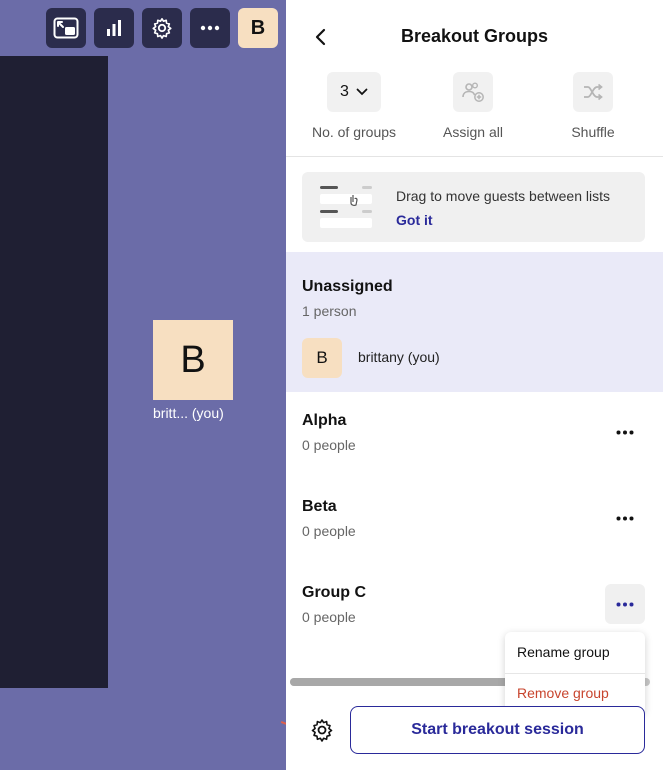 The height and width of the screenshot is (770, 663). I want to click on person-name: brittany (you), so click(399, 357).